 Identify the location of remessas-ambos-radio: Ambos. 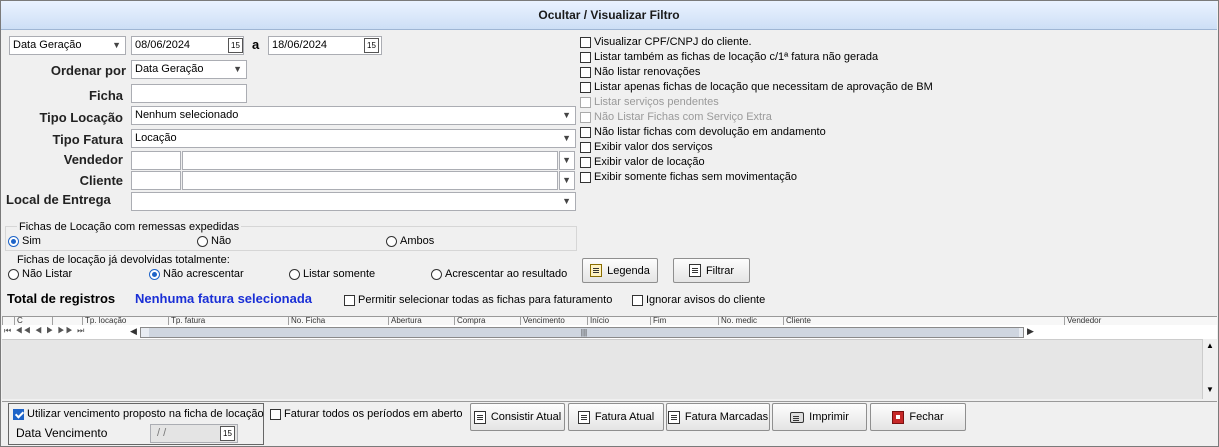
(410, 241).